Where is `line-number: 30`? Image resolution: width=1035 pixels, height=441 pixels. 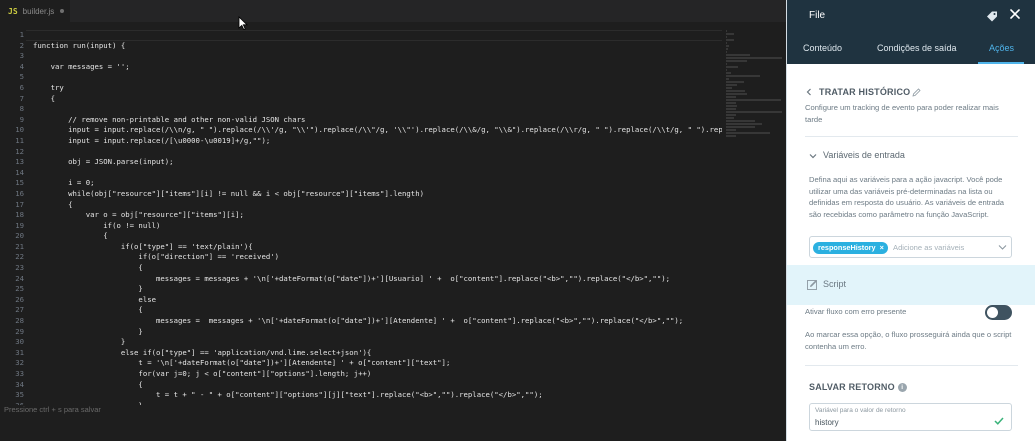 line-number: 30 is located at coordinates (19, 342).